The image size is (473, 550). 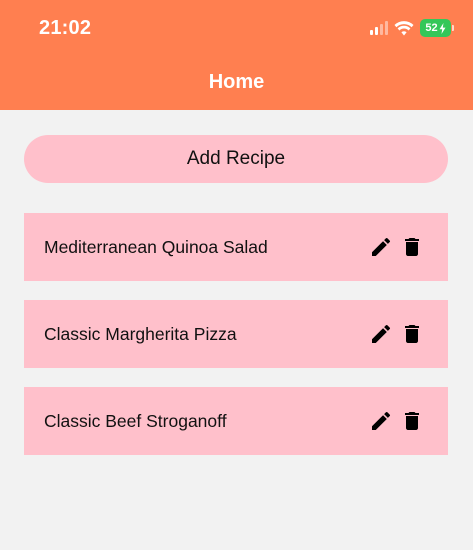 What do you see at coordinates (379, 28) in the screenshot?
I see `signal-icon` at bounding box center [379, 28].